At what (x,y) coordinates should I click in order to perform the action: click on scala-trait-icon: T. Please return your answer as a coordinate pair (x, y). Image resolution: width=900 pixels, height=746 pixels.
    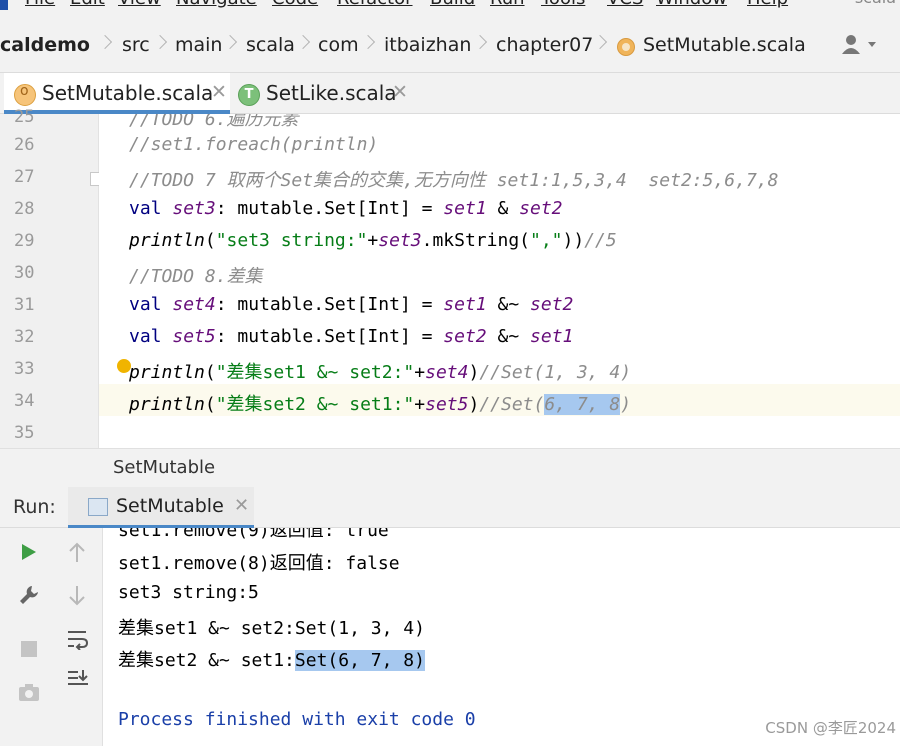
    Looking at the image, I should click on (249, 95).